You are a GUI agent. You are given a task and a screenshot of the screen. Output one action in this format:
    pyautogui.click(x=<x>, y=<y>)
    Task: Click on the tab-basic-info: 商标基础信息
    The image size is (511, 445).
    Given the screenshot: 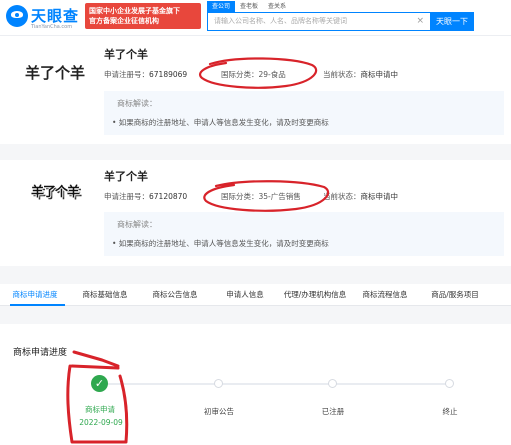 What is the action you would take?
    pyautogui.click(x=105, y=294)
    